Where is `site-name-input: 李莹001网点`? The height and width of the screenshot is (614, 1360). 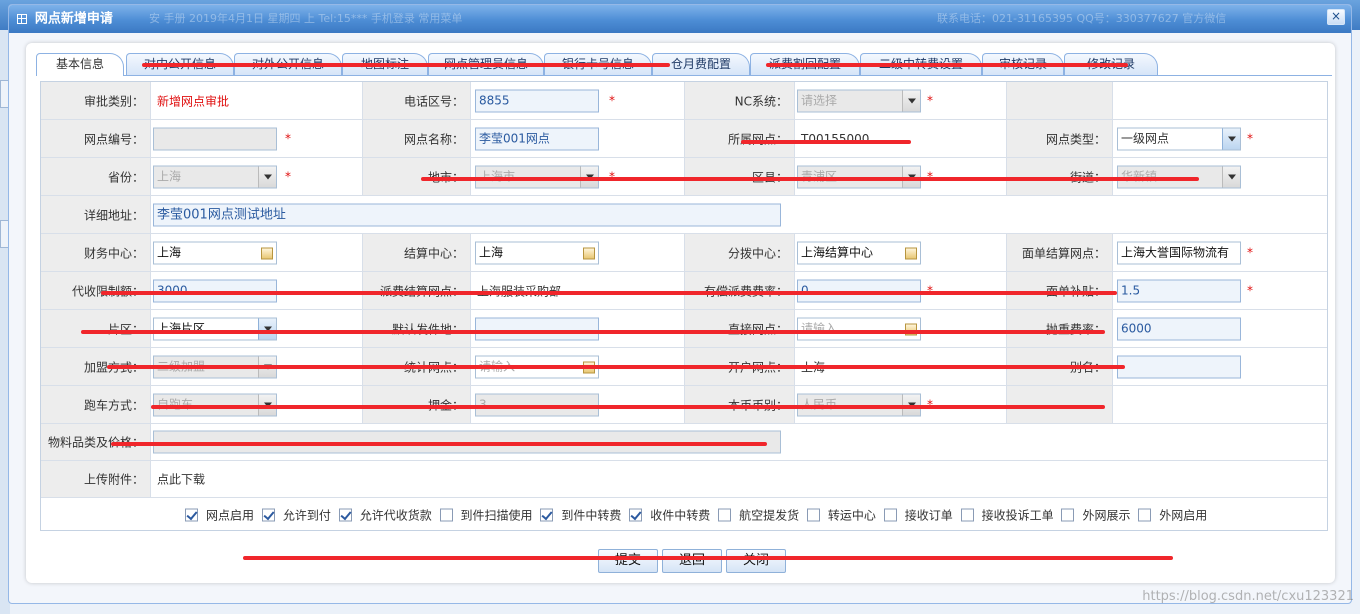 site-name-input: 李莹001网点 is located at coordinates (537, 138).